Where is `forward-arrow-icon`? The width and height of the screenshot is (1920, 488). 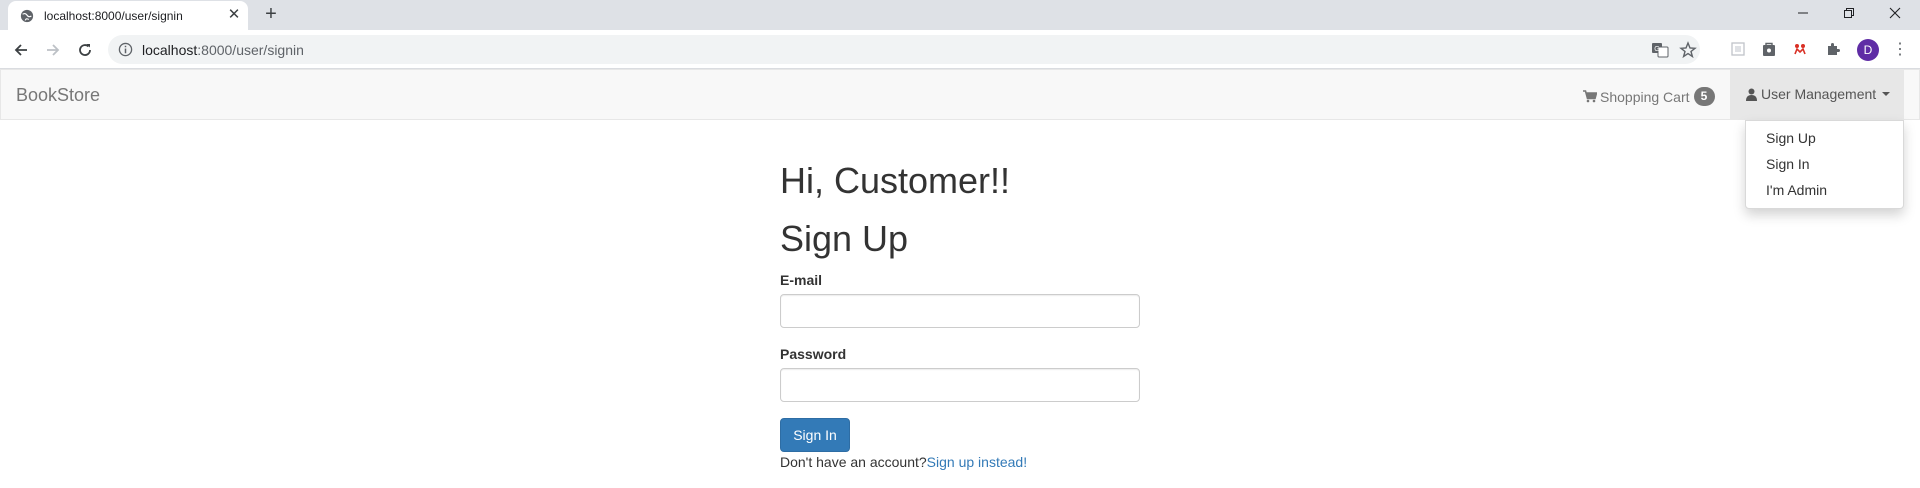
forward-arrow-icon is located at coordinates (53, 50).